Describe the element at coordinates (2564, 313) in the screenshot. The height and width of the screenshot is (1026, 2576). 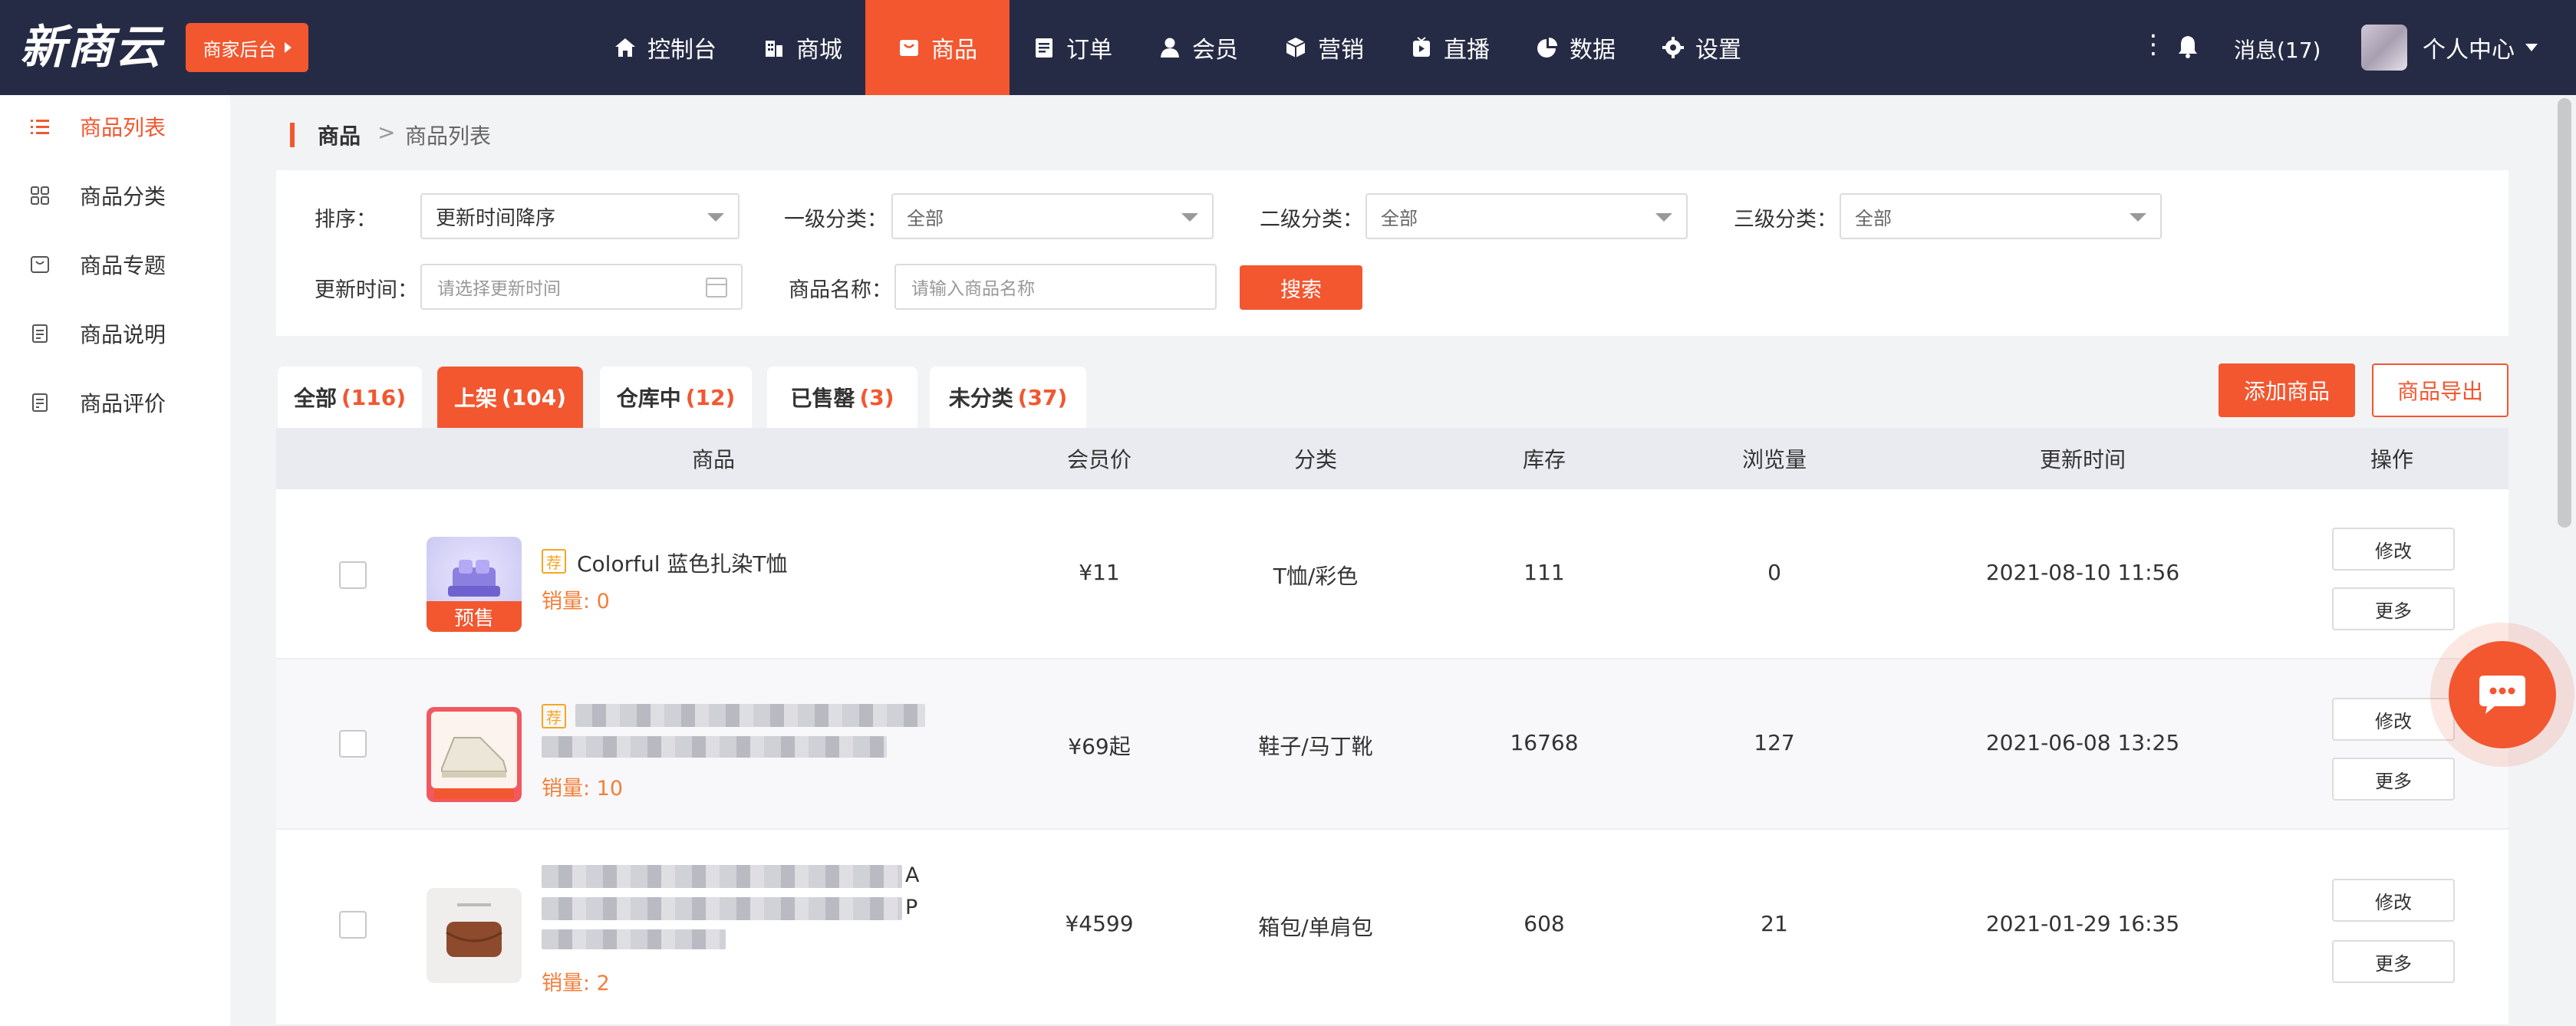
I see `page-scrollbar` at that location.